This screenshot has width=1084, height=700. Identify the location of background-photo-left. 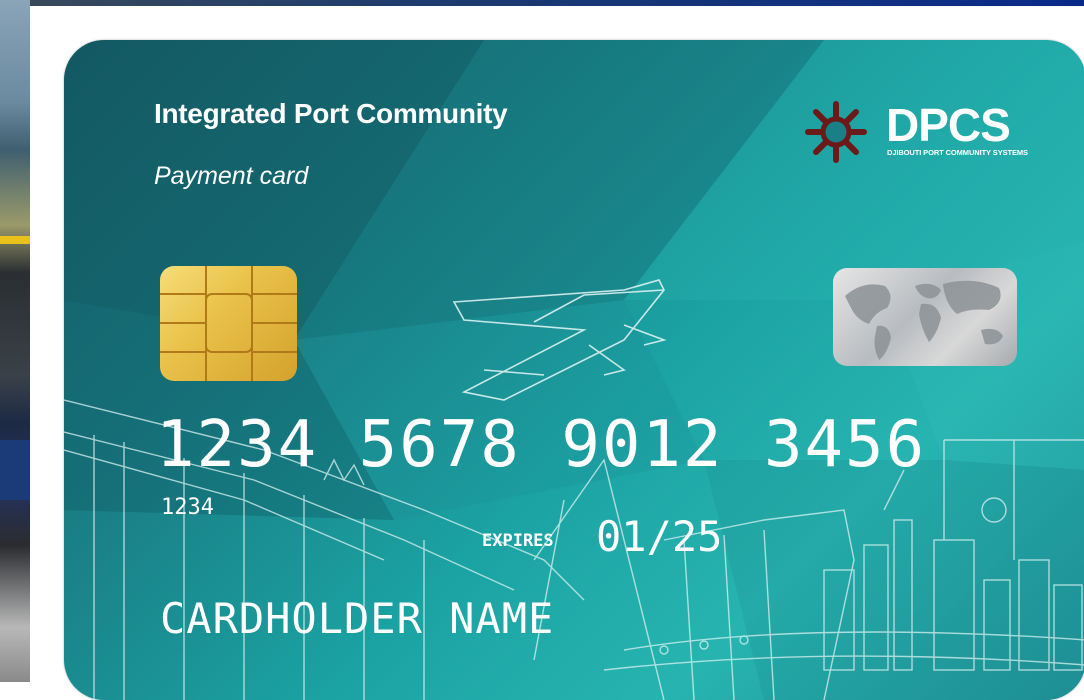
(15, 341).